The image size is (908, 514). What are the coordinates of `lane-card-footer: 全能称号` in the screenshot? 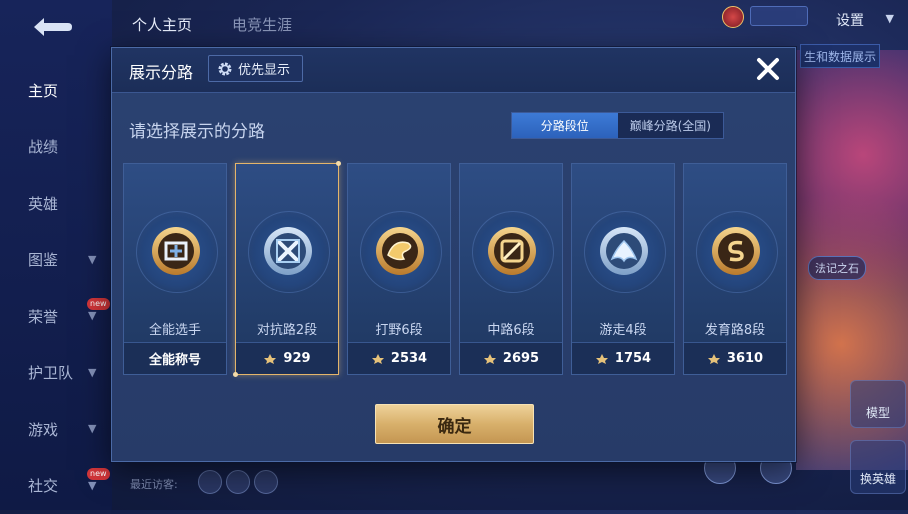 It's located at (175, 358).